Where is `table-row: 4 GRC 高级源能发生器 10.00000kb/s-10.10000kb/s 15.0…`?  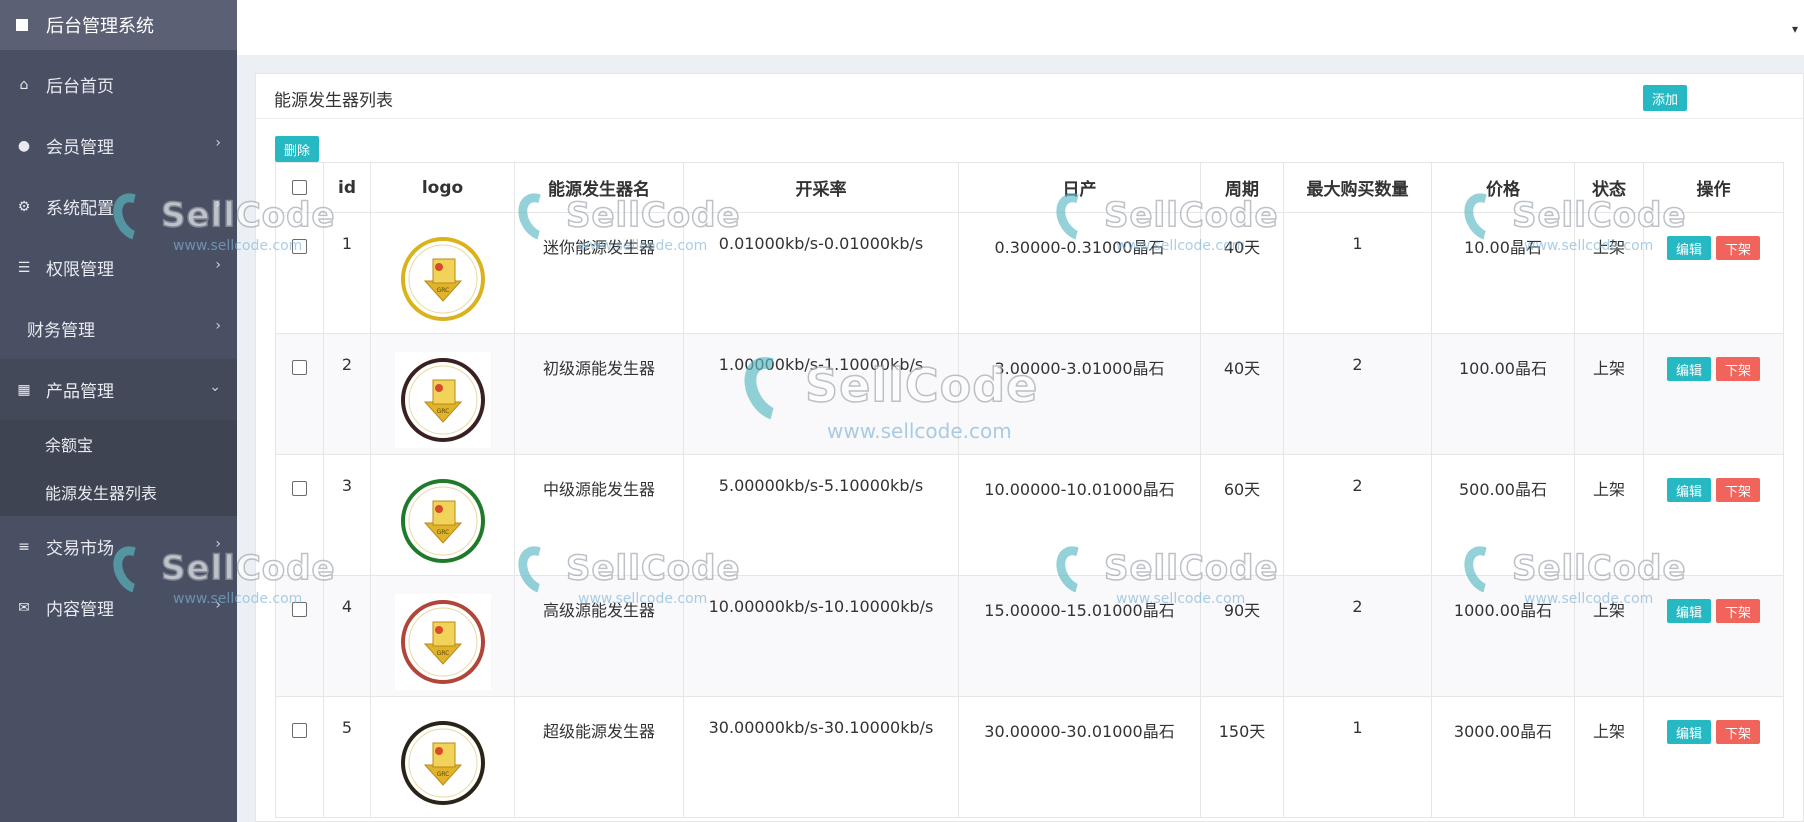 table-row: 4 GRC 高级源能发生器 10.00000kb/s-10.10000kb/s 15.0… is located at coordinates (1029, 636).